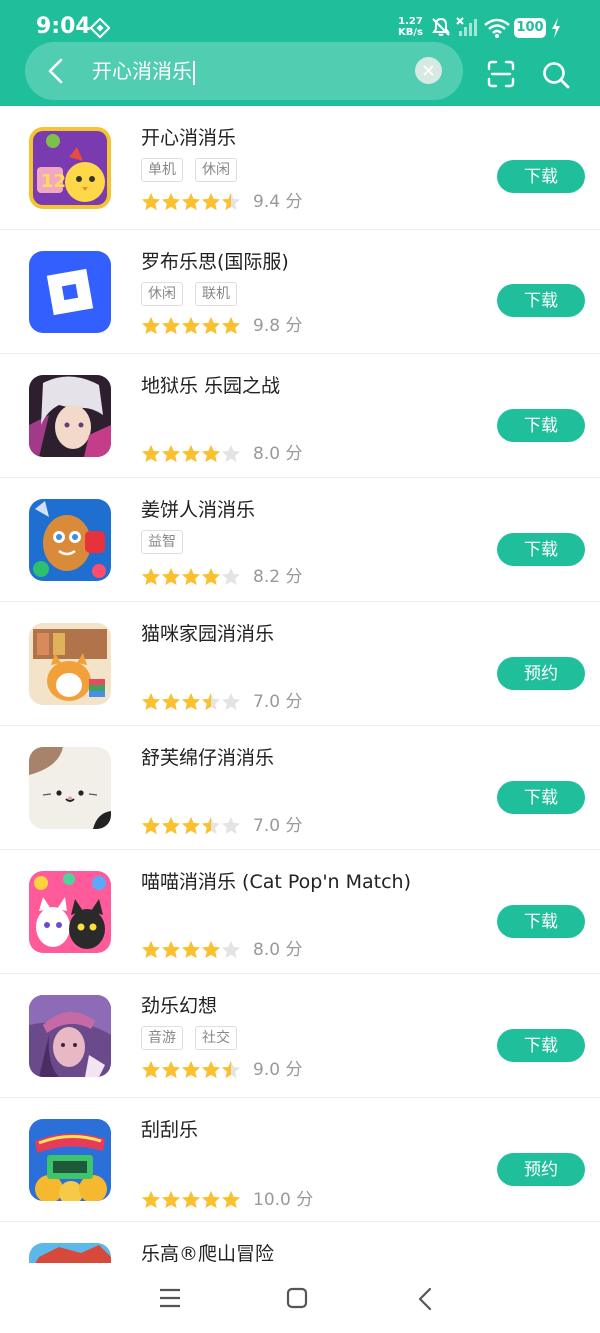  Describe the element at coordinates (70, 1036) in the screenshot. I see `app-icon-jinle-fantasy` at that location.